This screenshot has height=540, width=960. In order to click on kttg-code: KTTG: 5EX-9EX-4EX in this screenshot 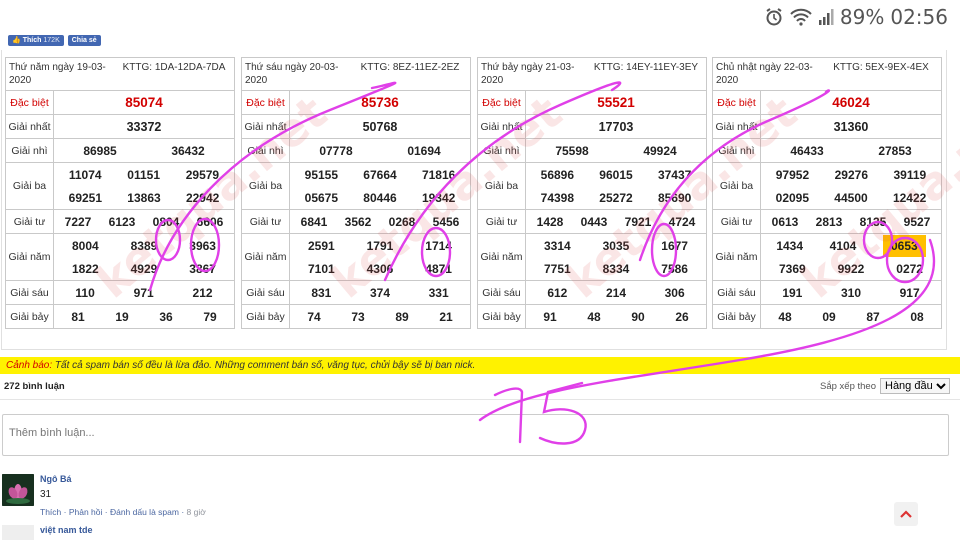, I will do `click(881, 67)`.